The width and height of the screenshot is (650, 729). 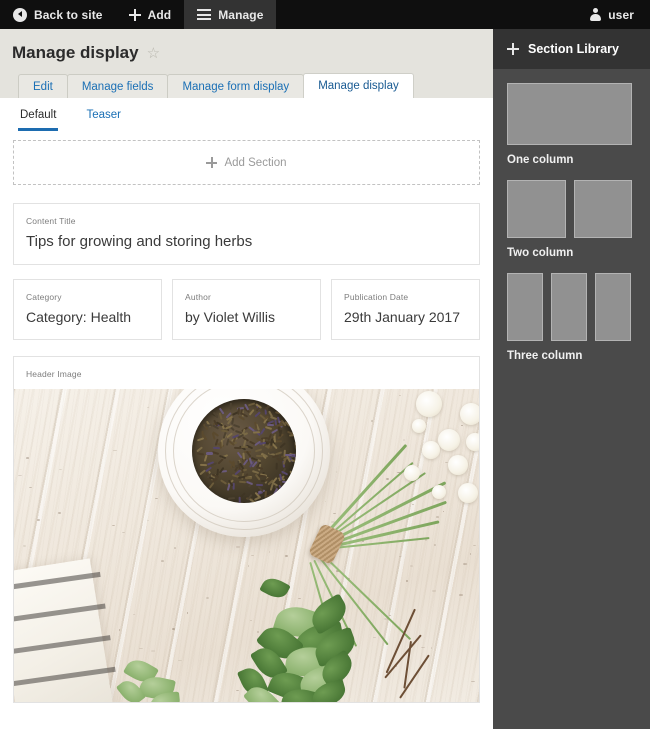 I want to click on tab-manage-display: Manage display, so click(x=358, y=85).